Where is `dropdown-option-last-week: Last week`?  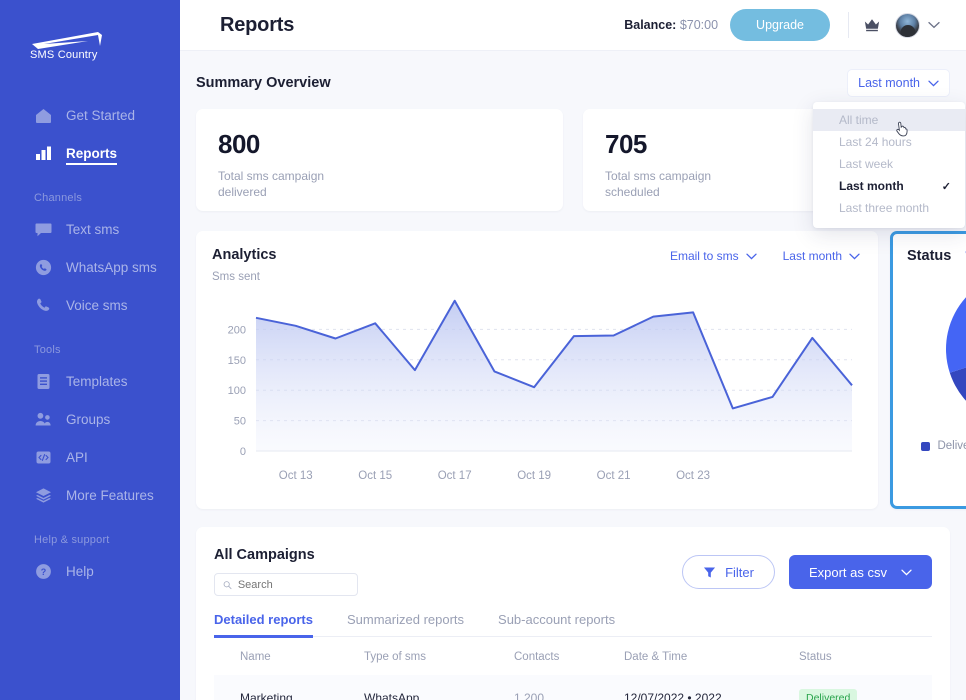 dropdown-option-last-week: Last week is located at coordinates (889, 164).